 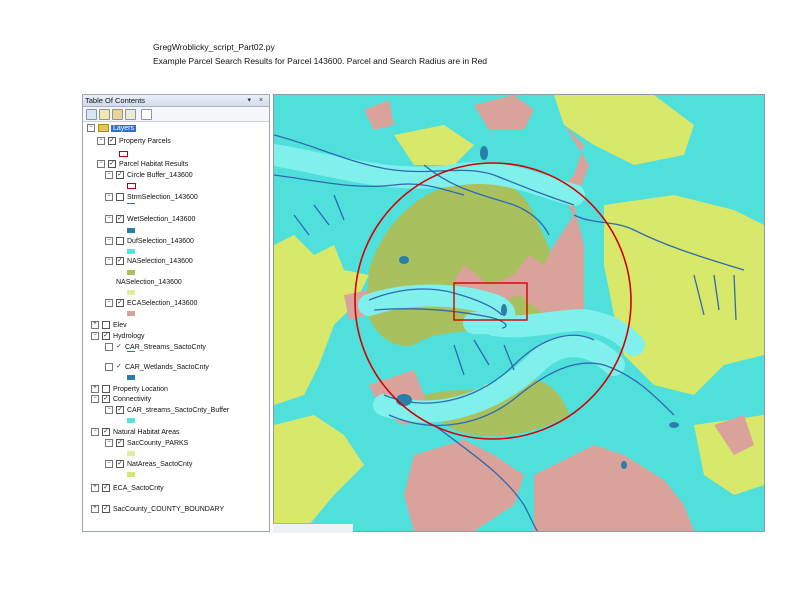 What do you see at coordinates (120, 325) in the screenshot?
I see `layer-label: Elev` at bounding box center [120, 325].